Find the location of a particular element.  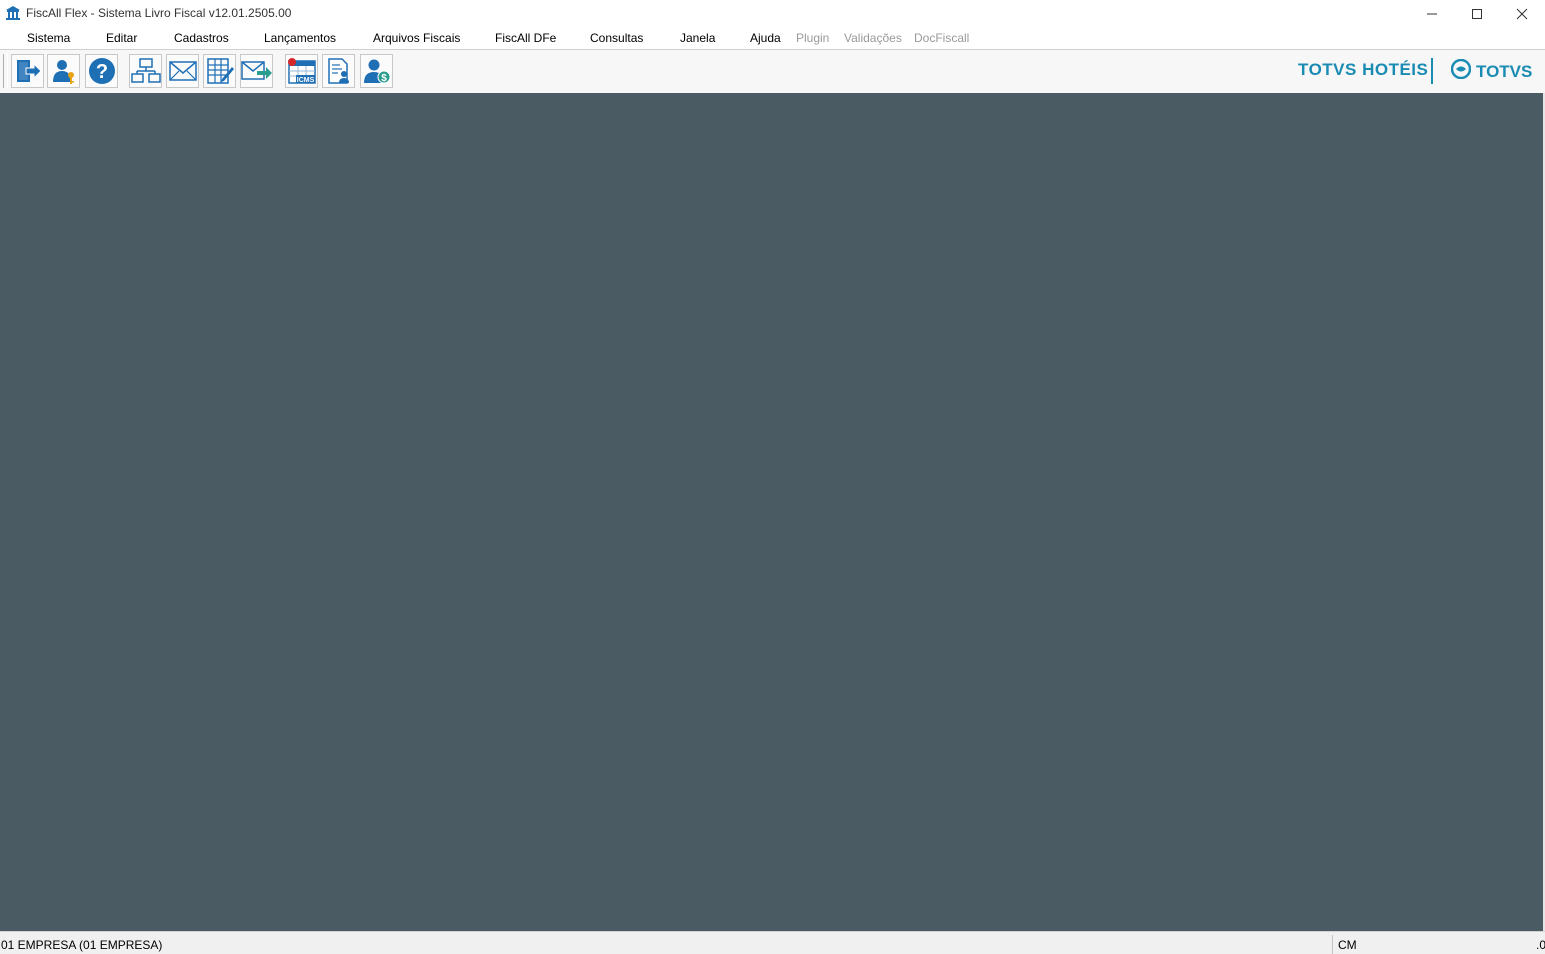

menu-docfiscall: DocFiscall is located at coordinates (942, 38).